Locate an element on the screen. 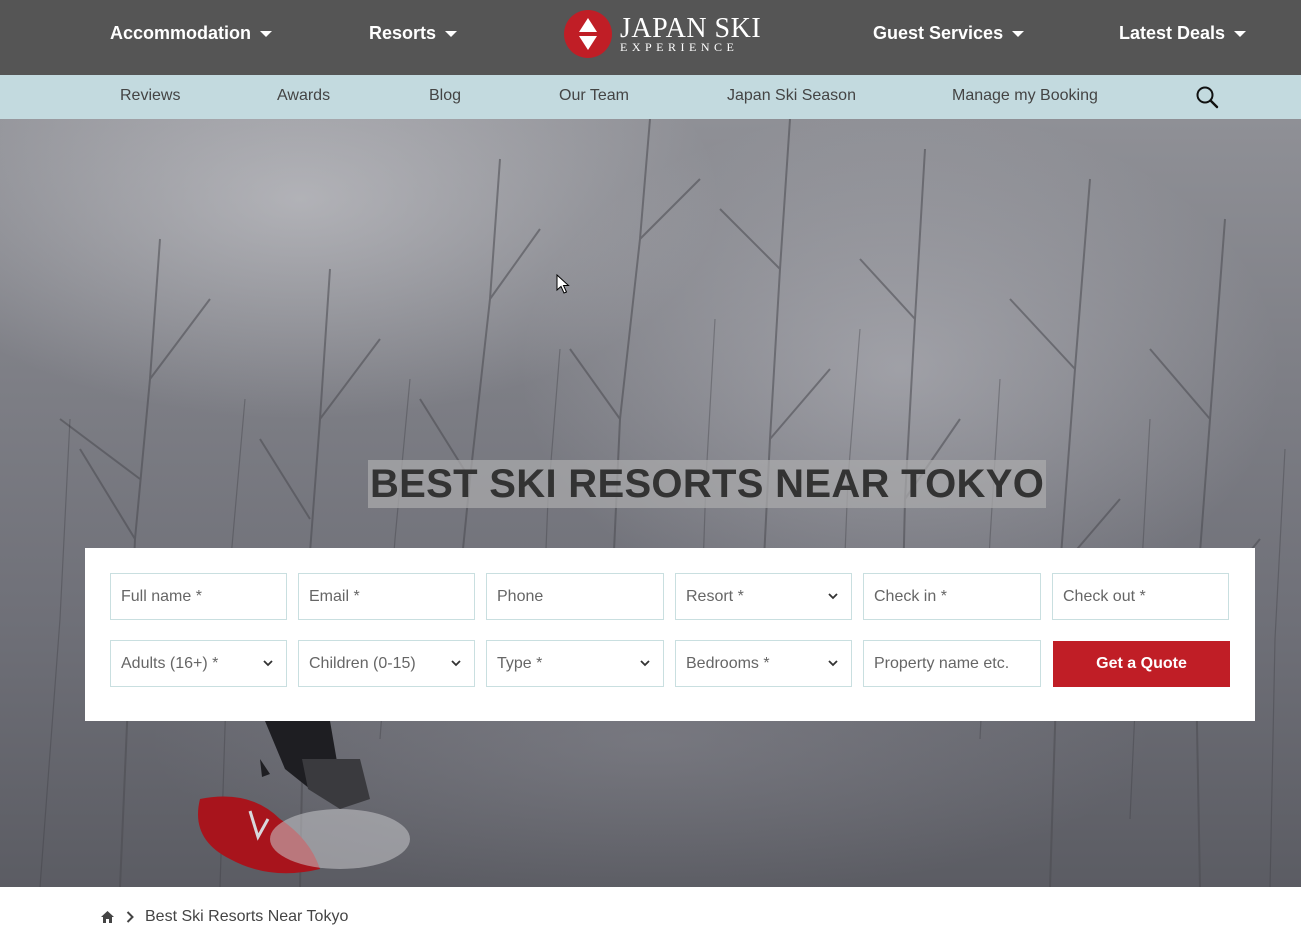 This screenshot has width=1301, height=949. nav-guest-services-label: Guest Services is located at coordinates (938, 32).